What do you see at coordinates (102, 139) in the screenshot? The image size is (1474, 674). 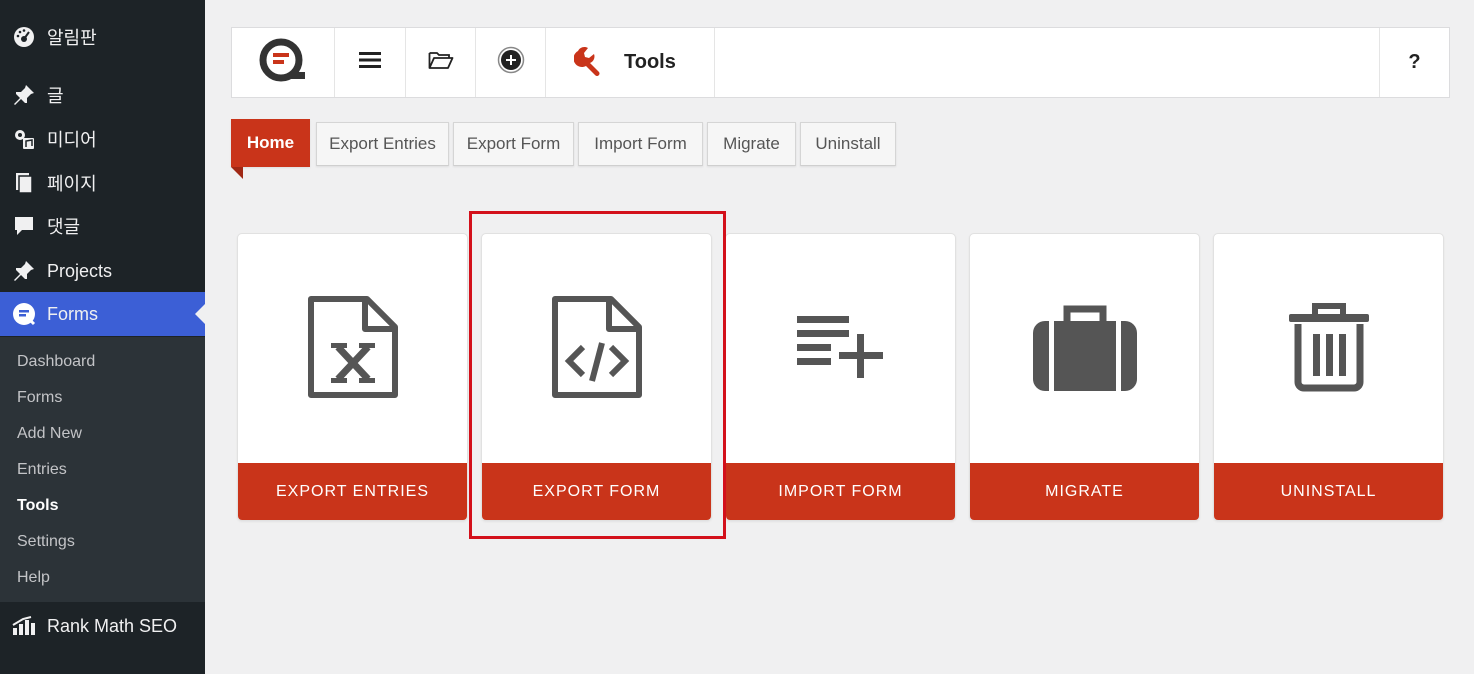 I see `menu-item-media: 미디어` at bounding box center [102, 139].